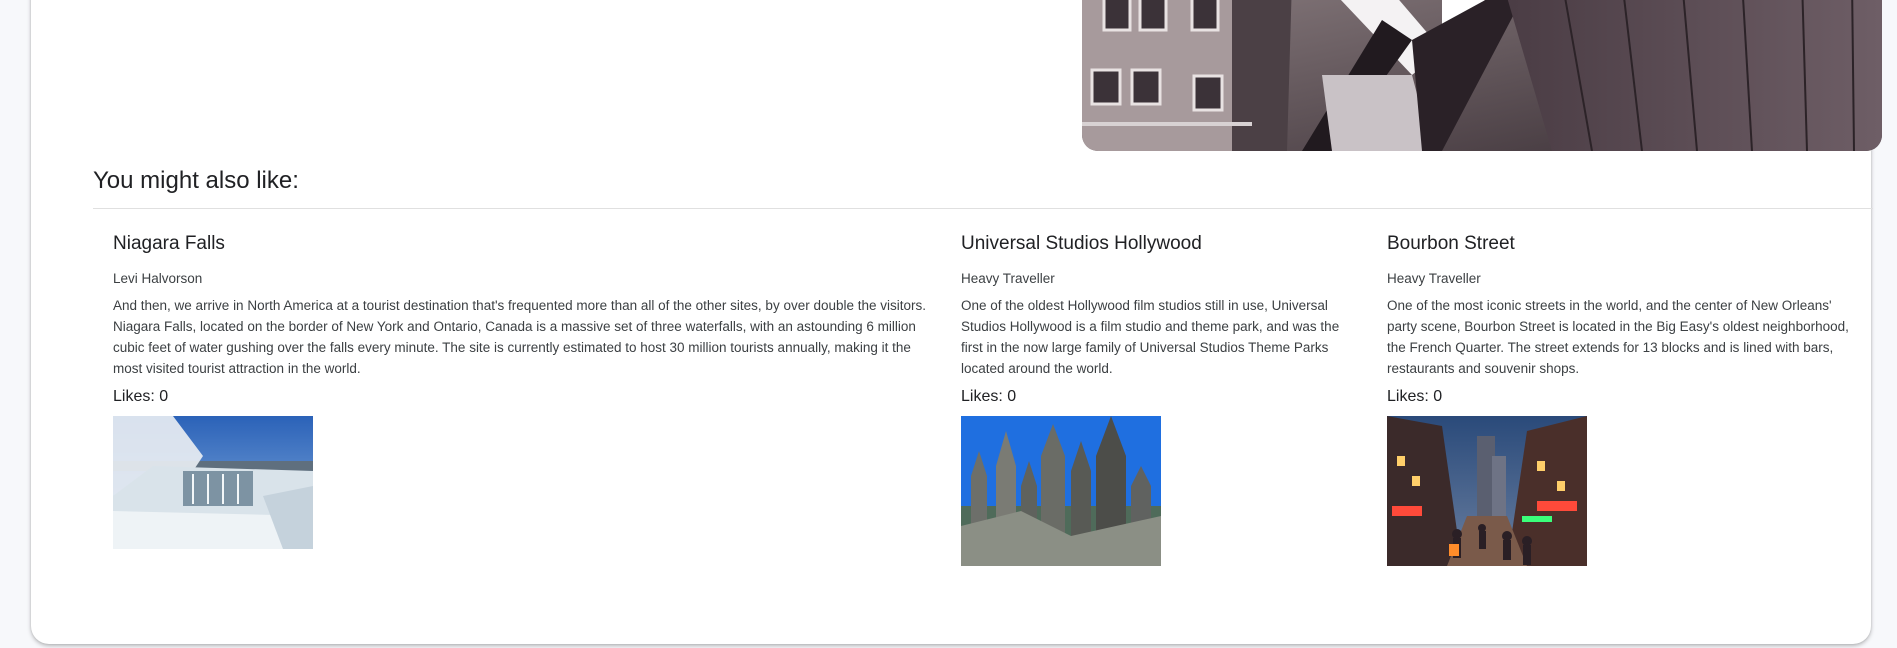 This screenshot has height=648, width=1897. Describe the element at coordinates (213, 482) in the screenshot. I see `niagara-falls-image` at that location.